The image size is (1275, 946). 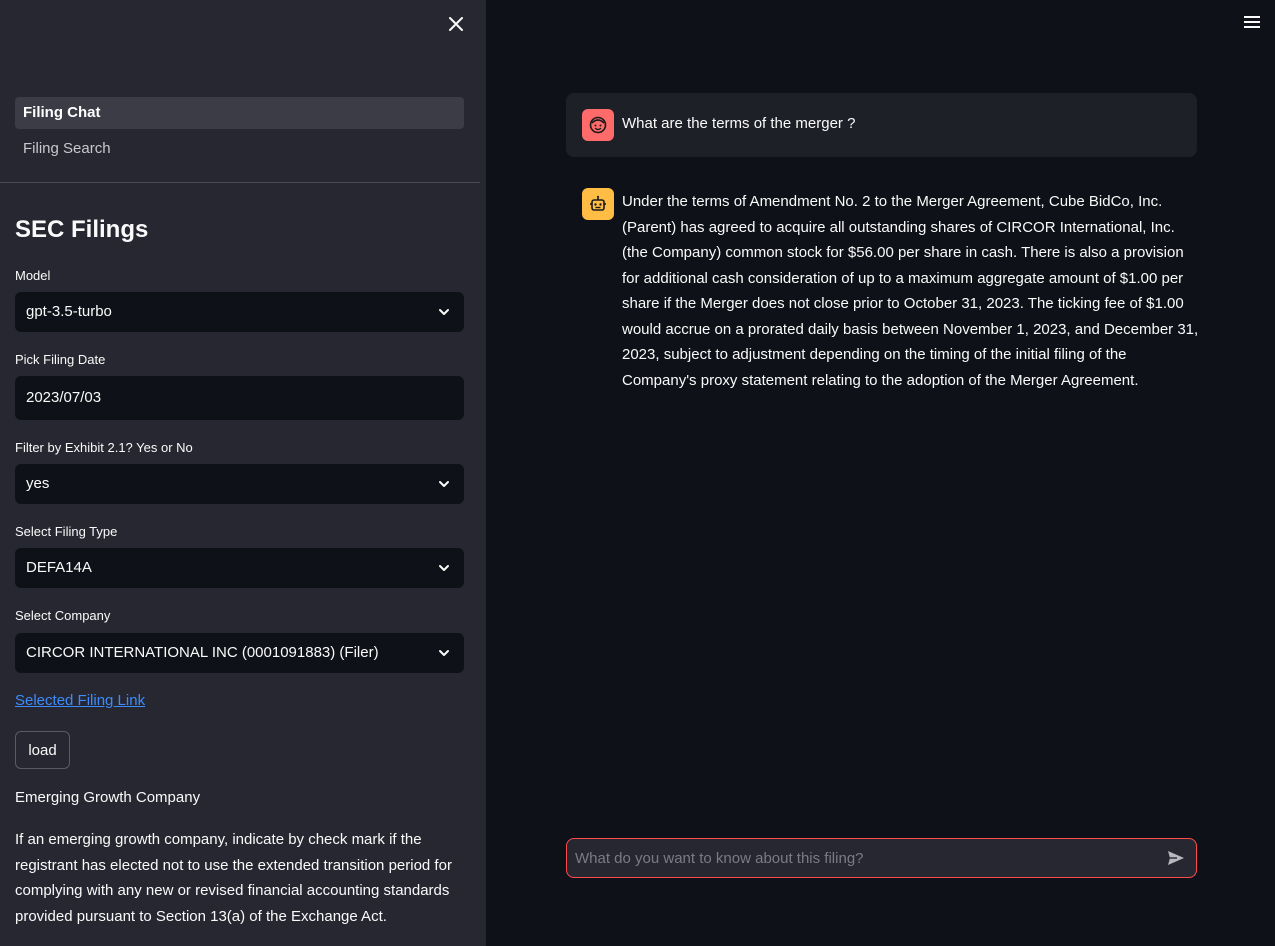 I want to click on user-message: What are the terms of the merger ?, so click(x=881, y=125).